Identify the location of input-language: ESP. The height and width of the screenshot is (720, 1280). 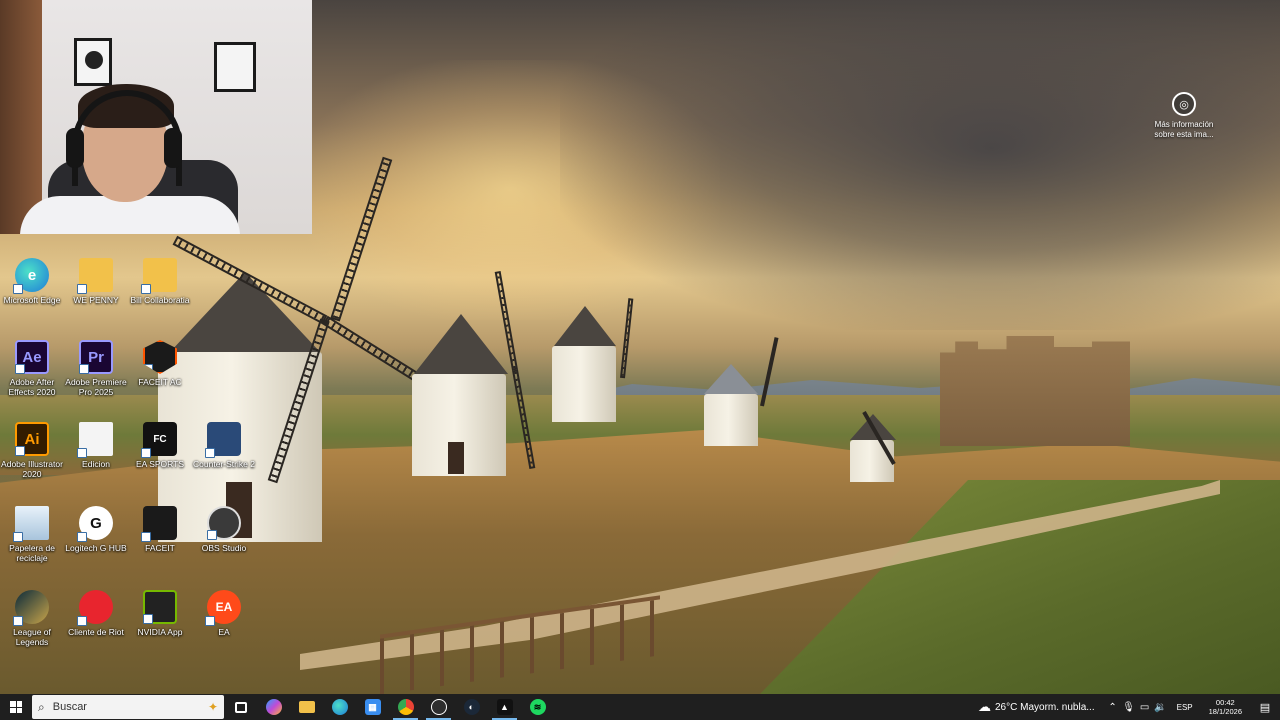
(1185, 707).